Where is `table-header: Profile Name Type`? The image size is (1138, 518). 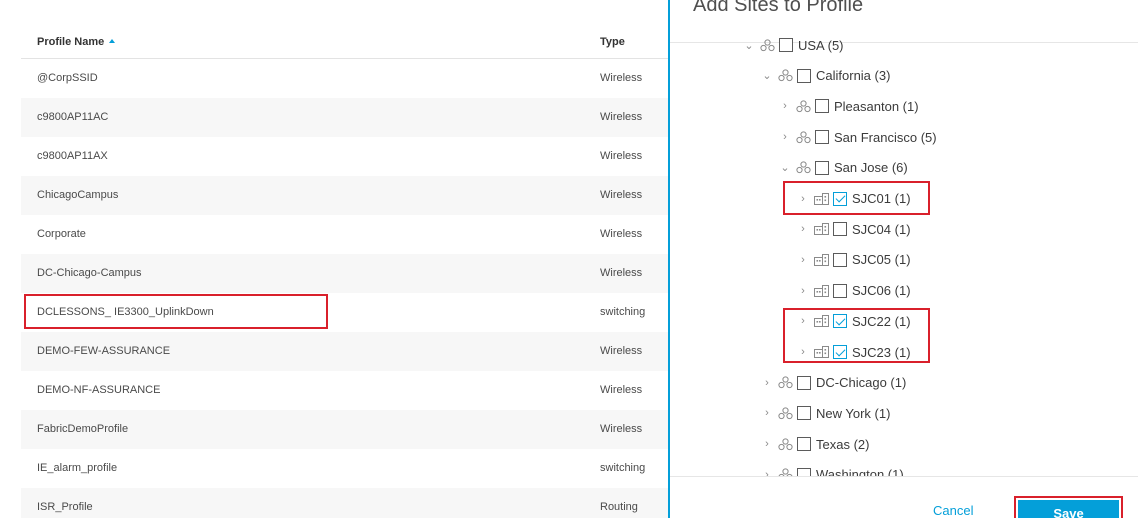
table-header: Profile Name Type is located at coordinates (344, 40).